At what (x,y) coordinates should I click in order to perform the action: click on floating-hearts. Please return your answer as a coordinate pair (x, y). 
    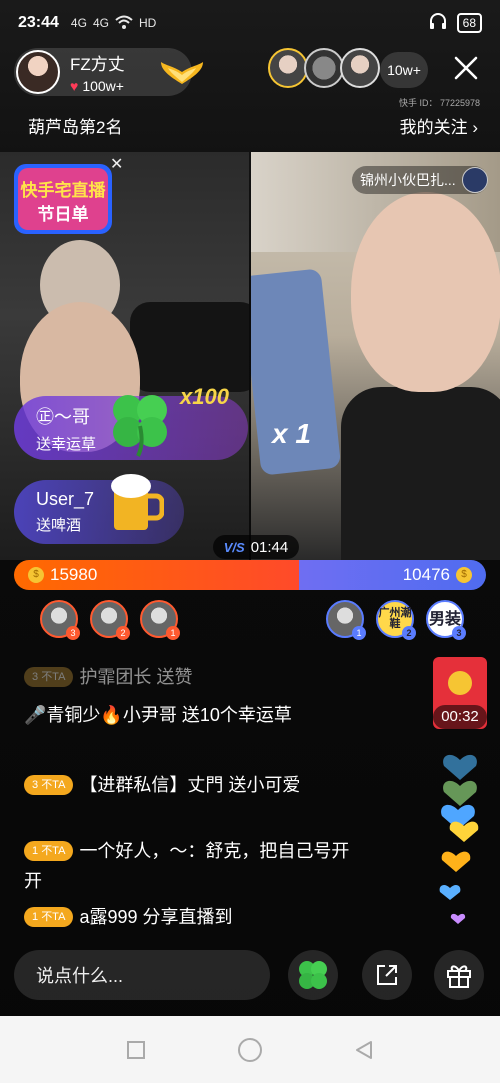
    Looking at the image, I should click on (459, 839).